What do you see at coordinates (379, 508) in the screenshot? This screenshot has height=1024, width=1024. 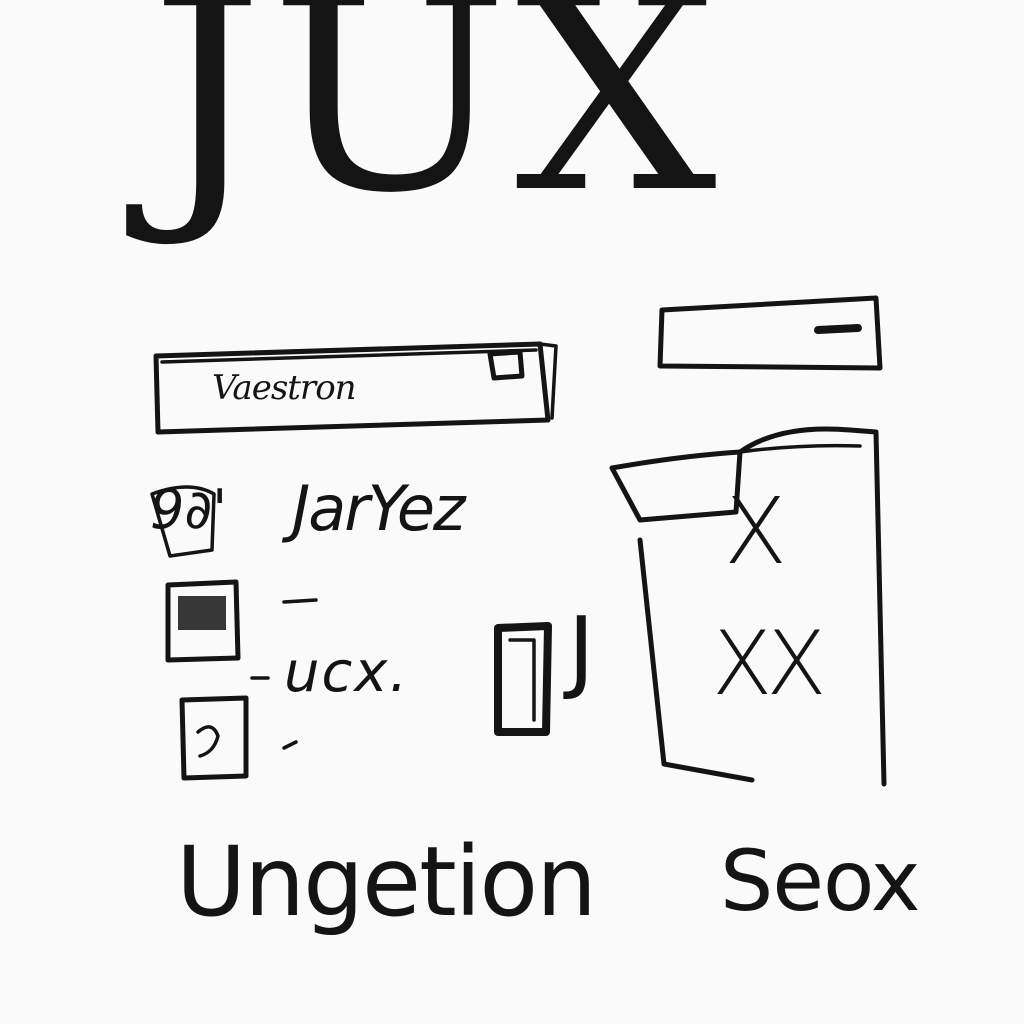 I see `list-item-label: JarYez` at bounding box center [379, 508].